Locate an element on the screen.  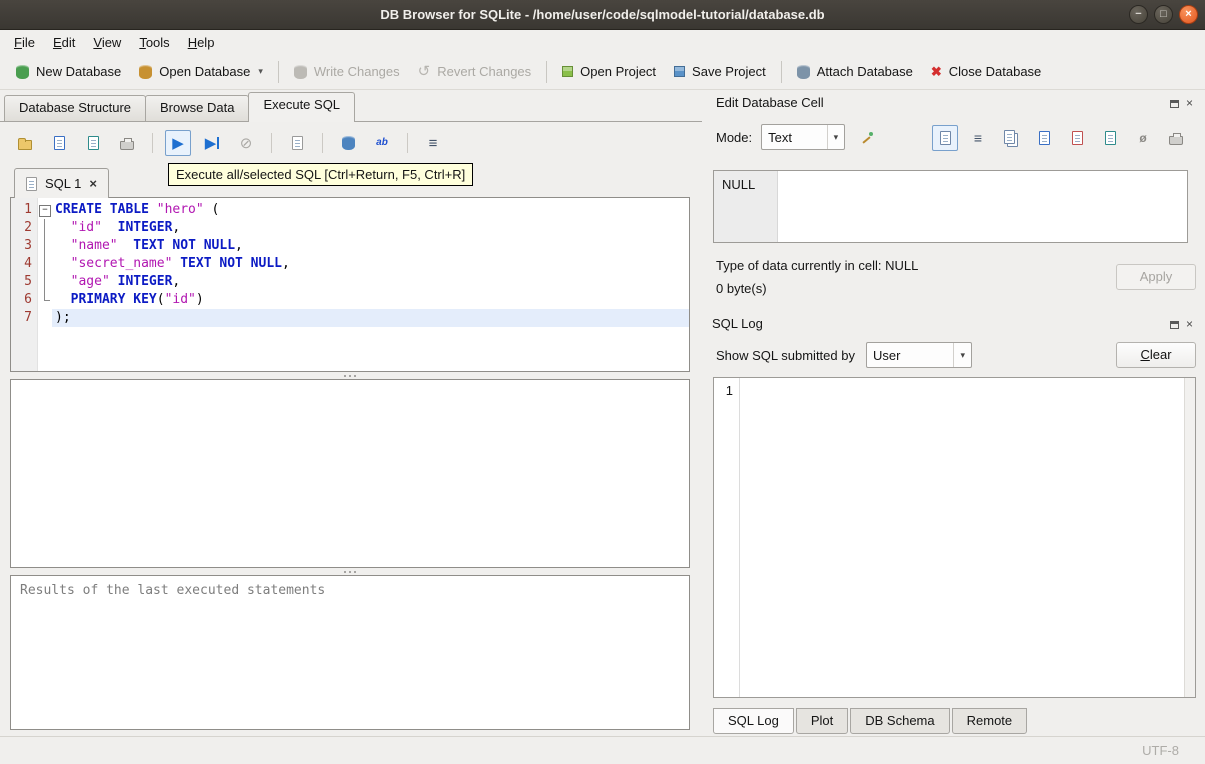
code-line: 6 PRIMARY KEY("id") is located at coordinates (350, 300).